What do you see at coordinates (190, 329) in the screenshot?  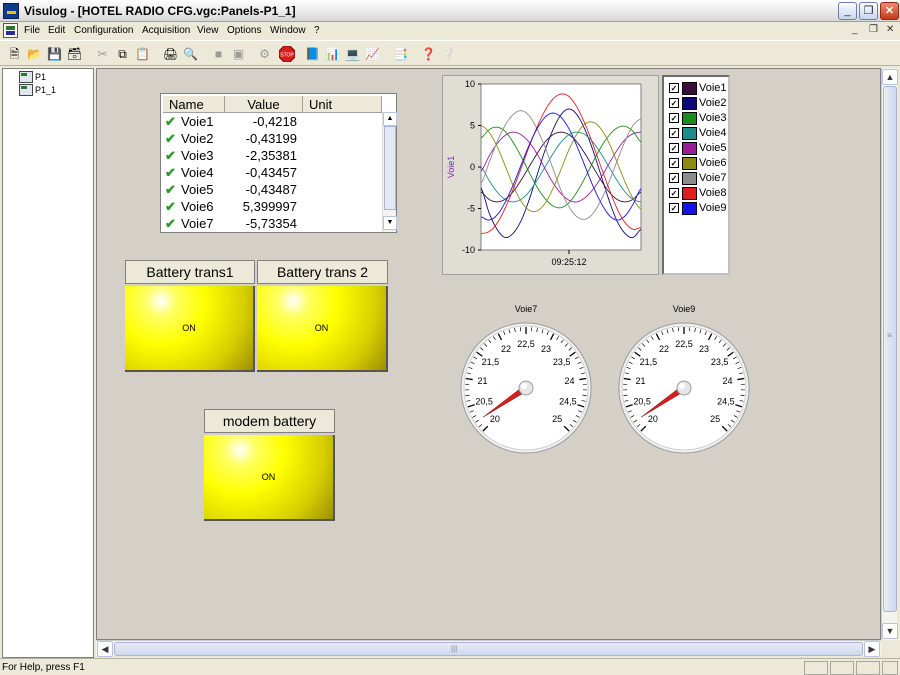 I see `battery-trans1-indicator: ON` at bounding box center [190, 329].